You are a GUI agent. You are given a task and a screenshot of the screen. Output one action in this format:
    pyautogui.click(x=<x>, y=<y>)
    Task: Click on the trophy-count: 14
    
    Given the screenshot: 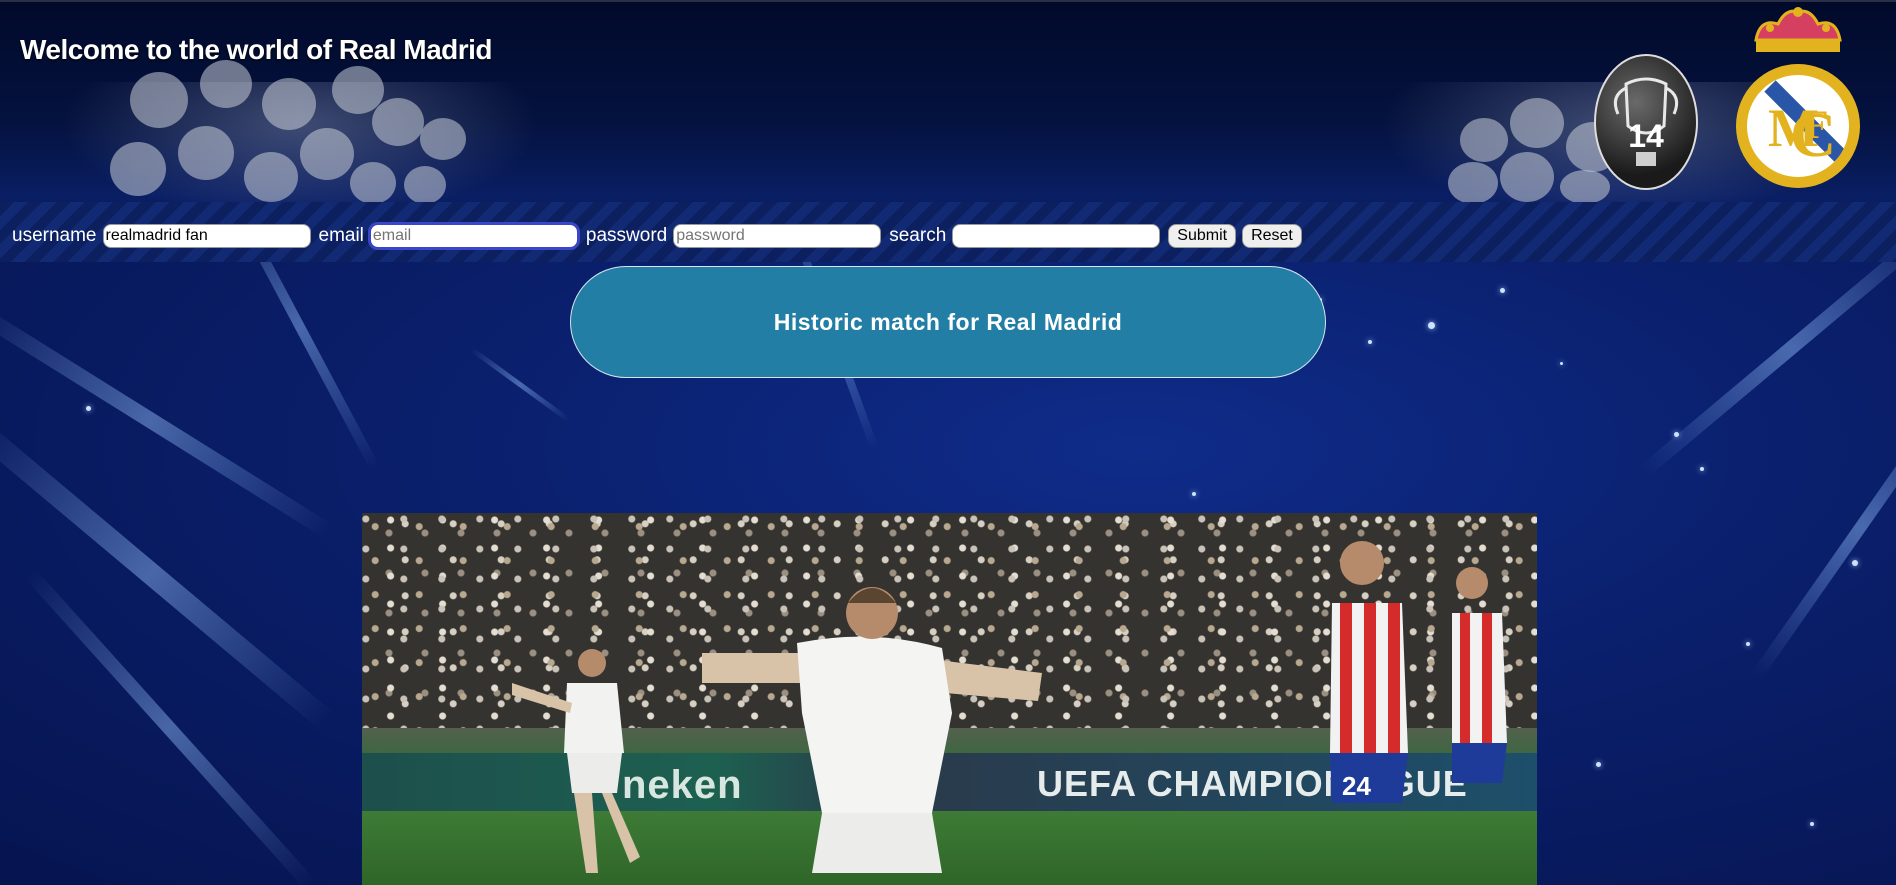 What is the action you would take?
    pyautogui.click(x=1646, y=136)
    